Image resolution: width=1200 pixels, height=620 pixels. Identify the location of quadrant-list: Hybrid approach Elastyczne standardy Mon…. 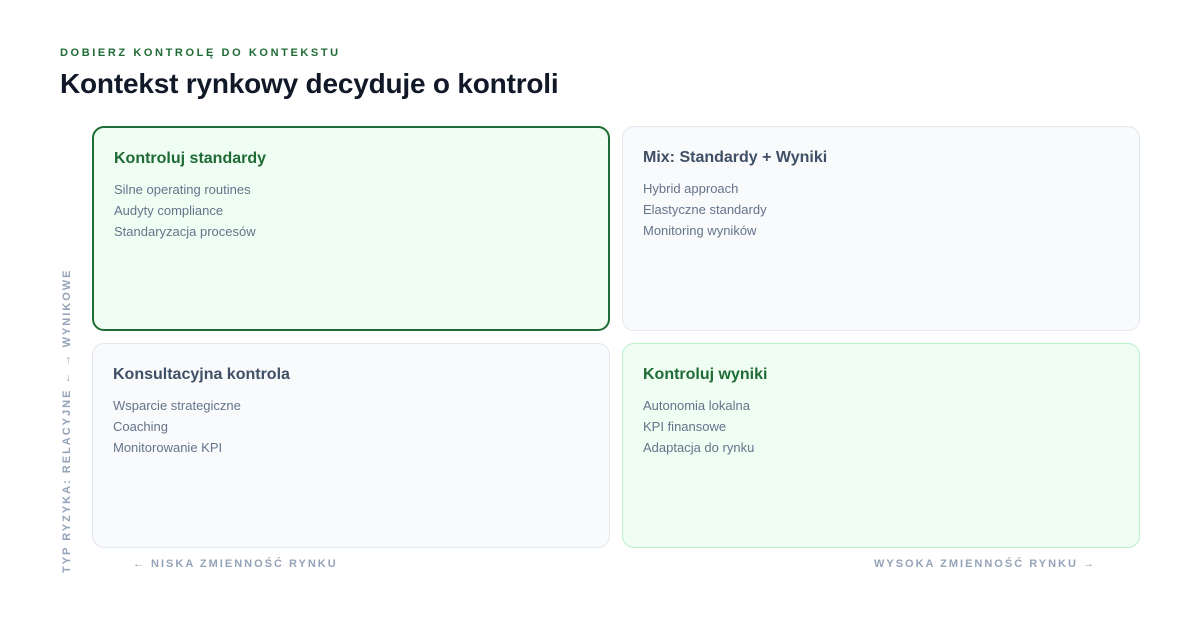
(881, 209).